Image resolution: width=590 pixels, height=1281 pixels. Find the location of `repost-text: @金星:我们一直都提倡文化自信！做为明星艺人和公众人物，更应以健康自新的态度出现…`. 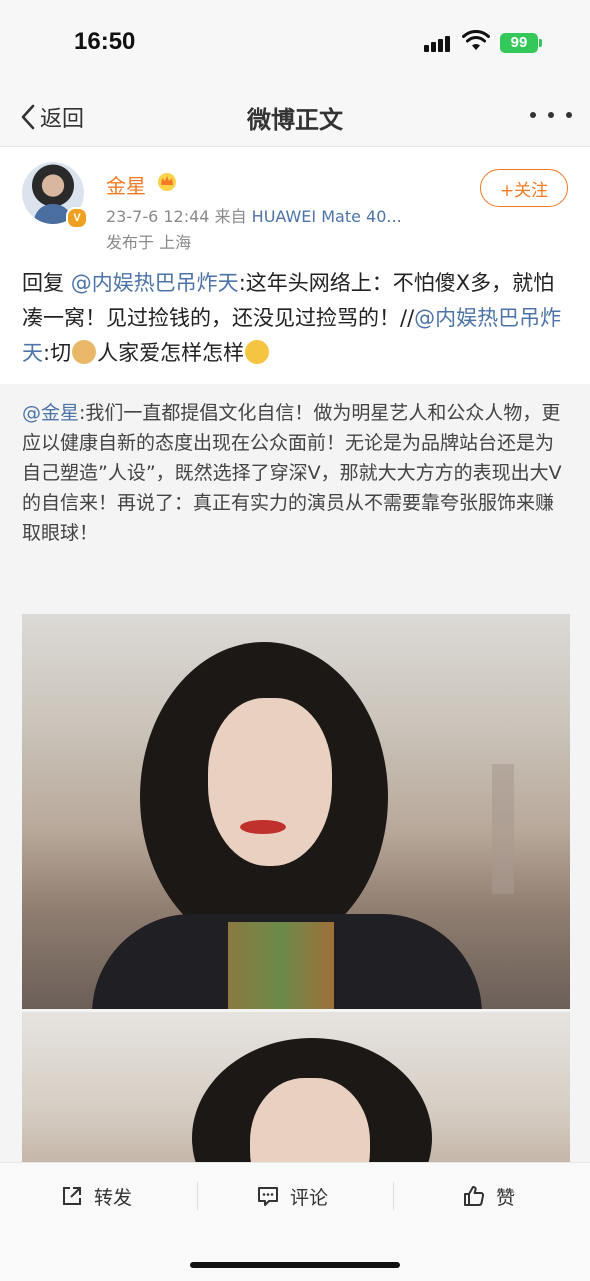

repost-text: @金星:我们一直都提倡文化自信！做为明星艺人和公众人物，更应以健康自新的态度出现… is located at coordinates (296, 473).